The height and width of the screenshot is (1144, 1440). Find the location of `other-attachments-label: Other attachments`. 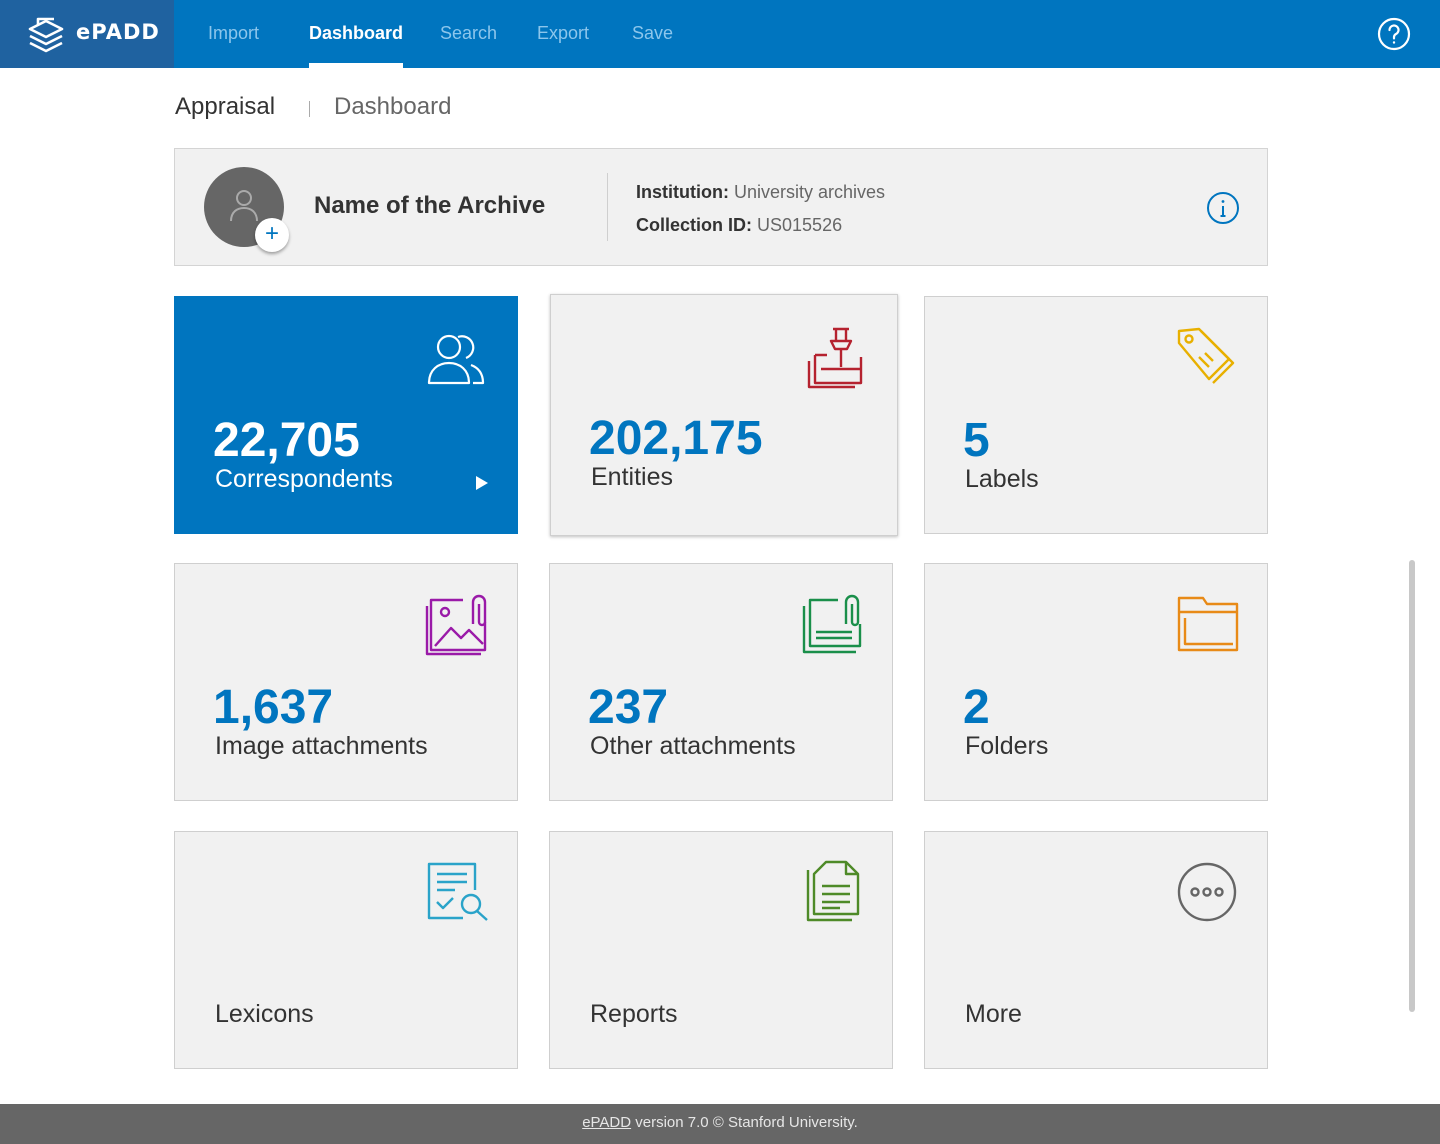

other-attachments-label: Other attachments is located at coordinates (693, 746).